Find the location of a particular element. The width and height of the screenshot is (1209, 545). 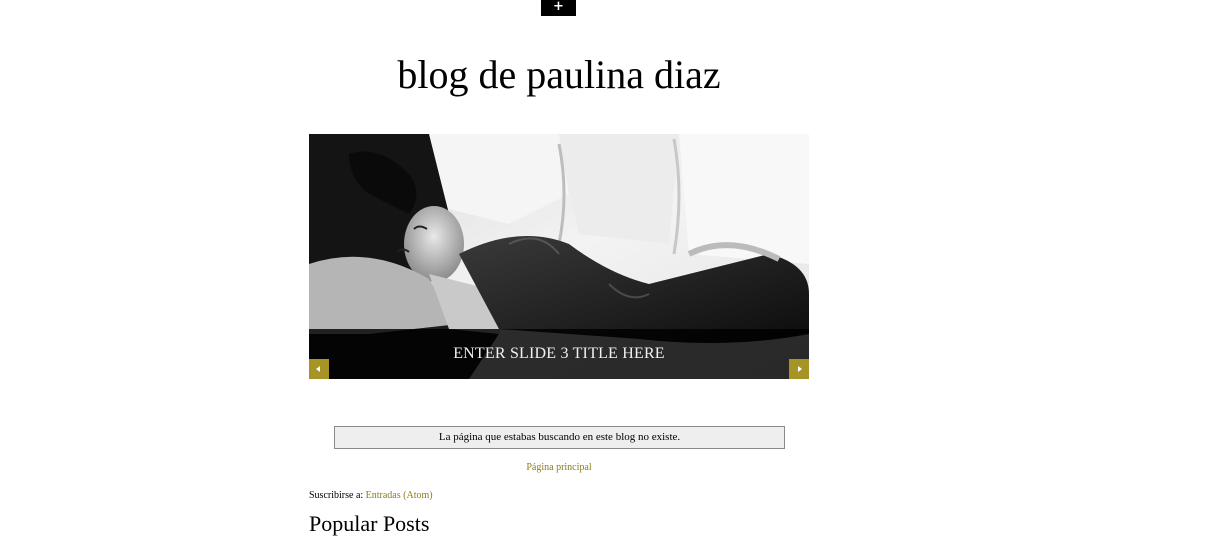

arrow-left-icon is located at coordinates (318, 369).